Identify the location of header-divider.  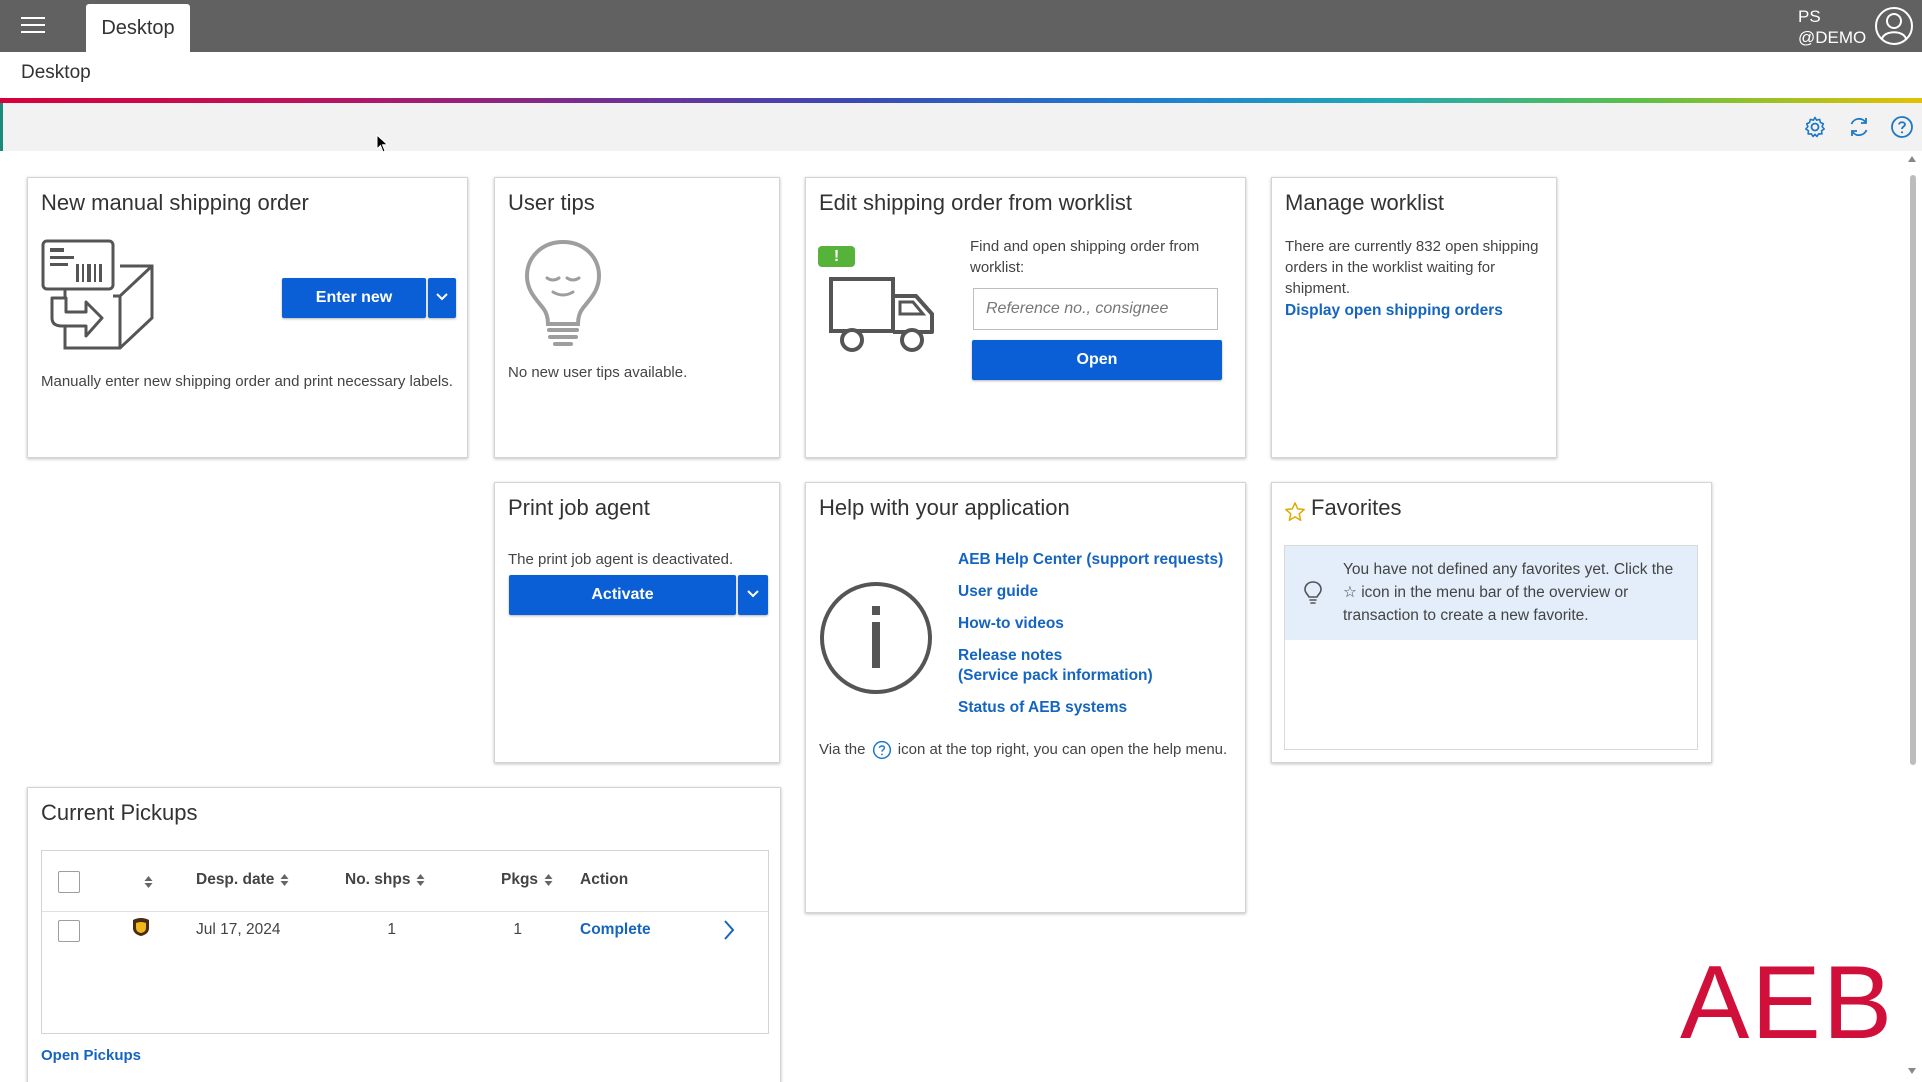
(405, 911).